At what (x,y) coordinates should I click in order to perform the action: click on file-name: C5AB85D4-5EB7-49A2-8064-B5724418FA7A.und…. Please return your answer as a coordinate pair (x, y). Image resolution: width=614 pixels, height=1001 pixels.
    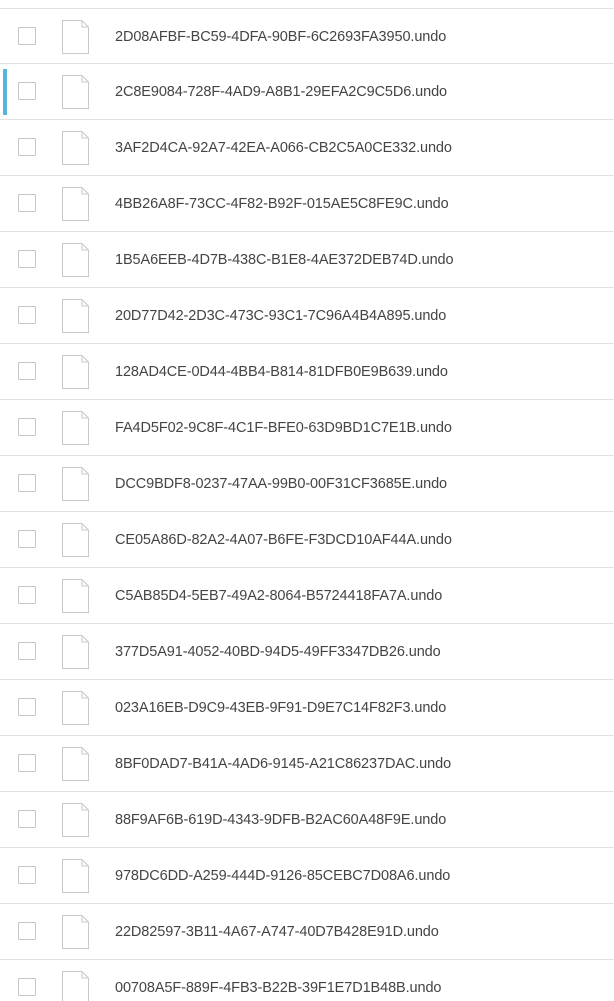
    Looking at the image, I should click on (278, 596).